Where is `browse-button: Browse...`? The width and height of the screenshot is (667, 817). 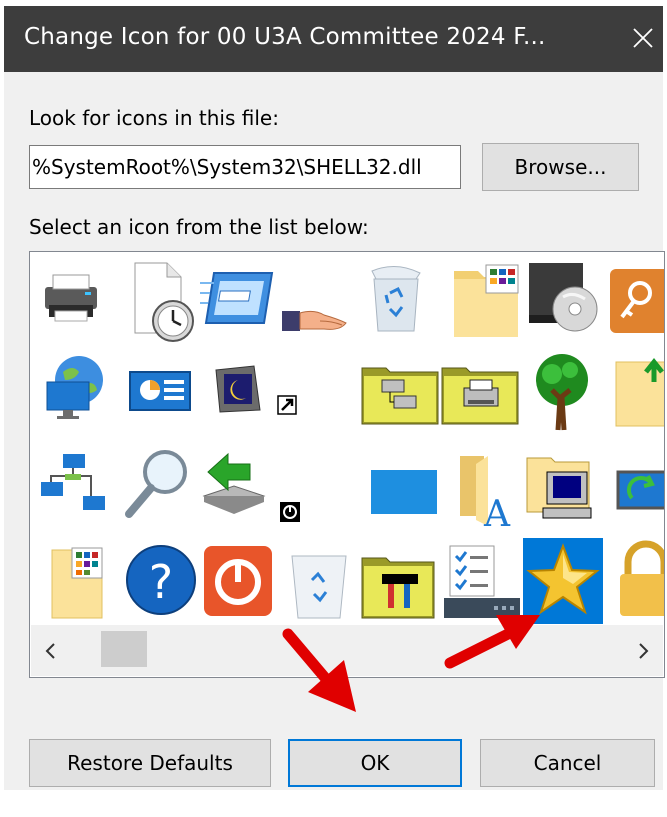 browse-button: Browse... is located at coordinates (560, 167).